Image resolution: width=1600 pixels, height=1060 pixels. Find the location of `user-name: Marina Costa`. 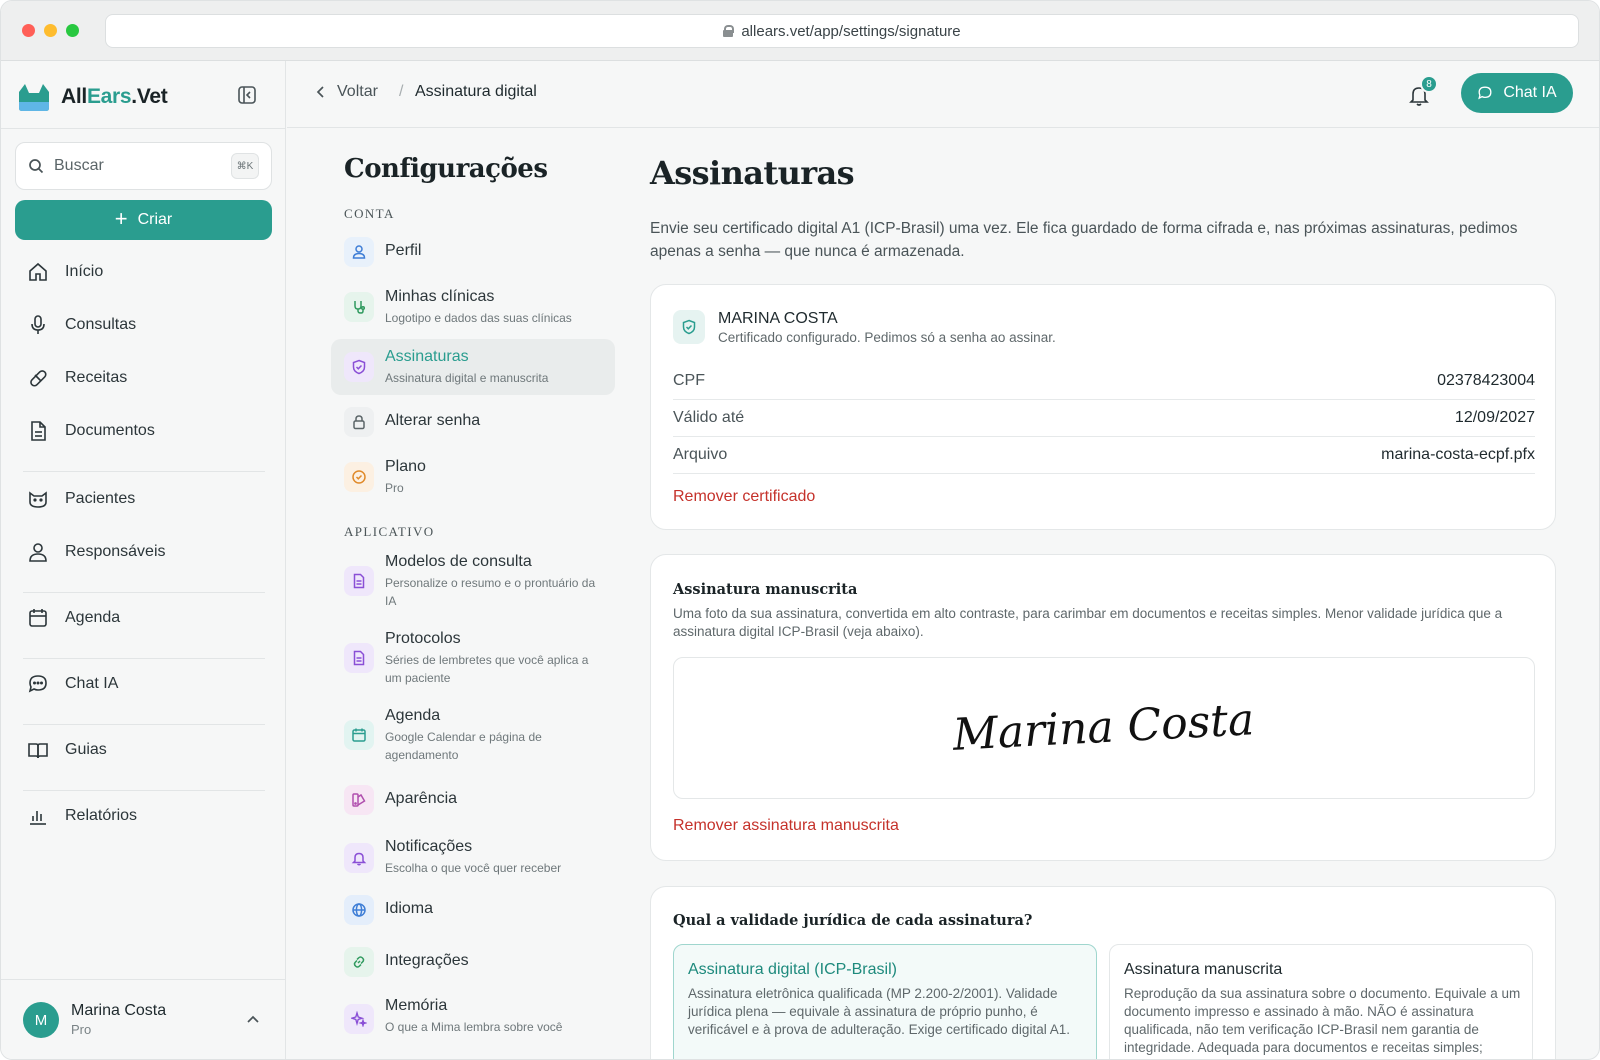

user-name: Marina Costa is located at coordinates (119, 1010).